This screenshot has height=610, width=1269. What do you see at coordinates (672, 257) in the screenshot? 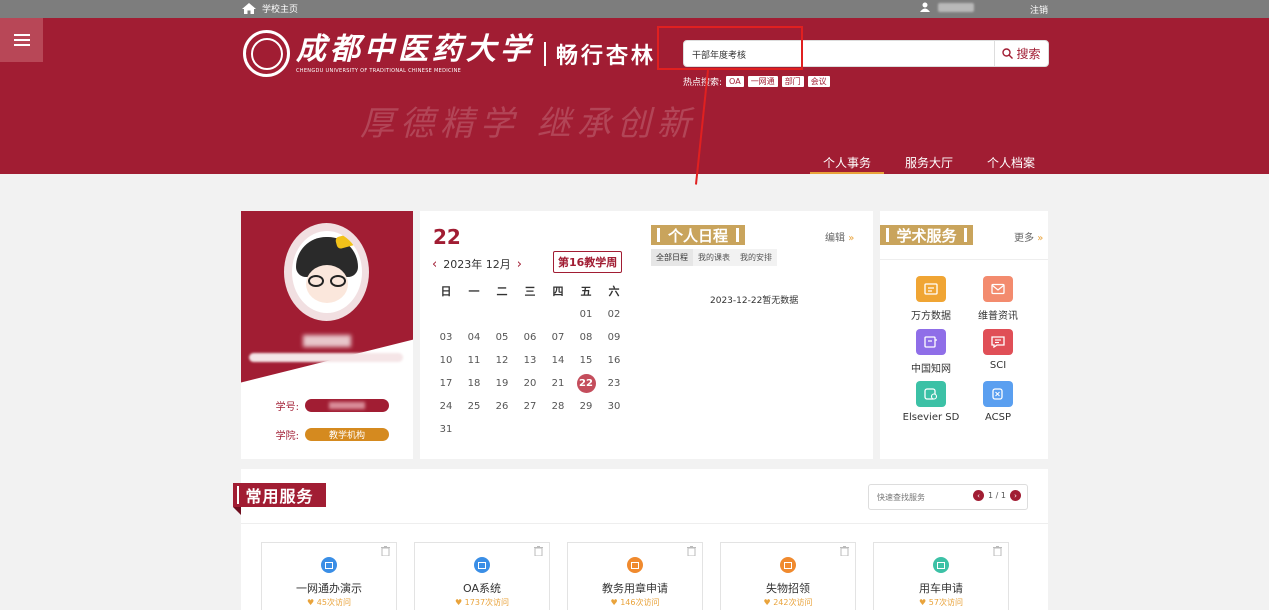
I see `tab-all-schedule: 全部日程` at bounding box center [672, 257].